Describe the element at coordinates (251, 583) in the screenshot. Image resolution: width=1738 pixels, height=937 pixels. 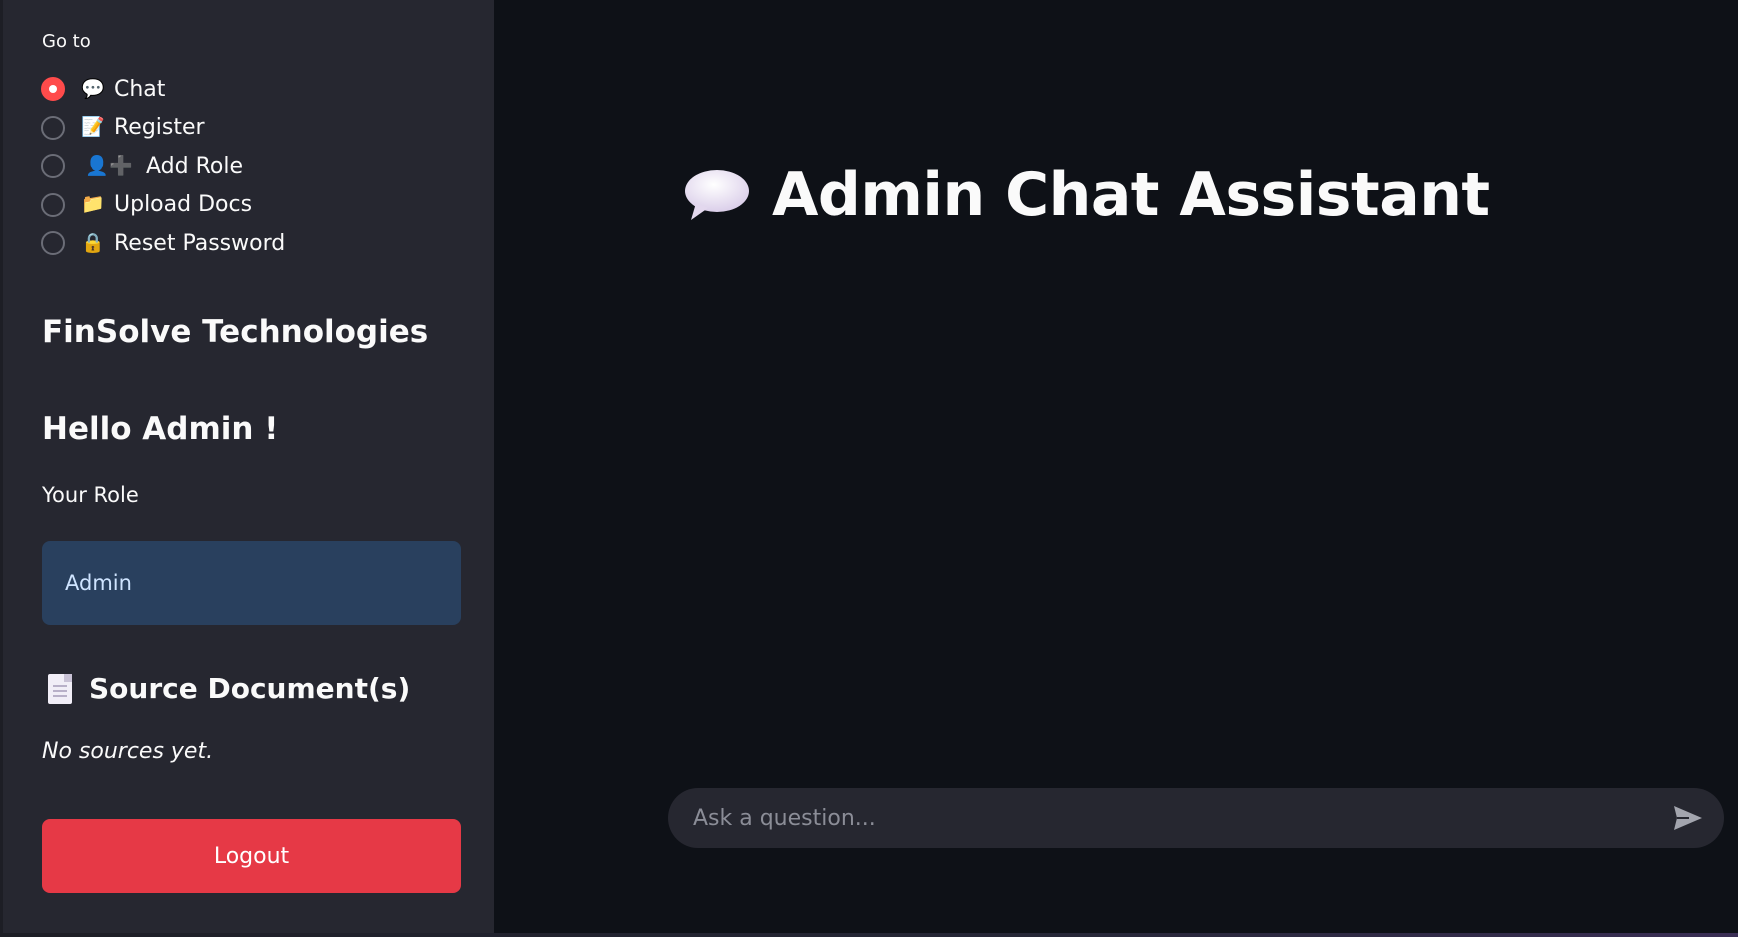
I see `role-info-box: Admin` at that location.